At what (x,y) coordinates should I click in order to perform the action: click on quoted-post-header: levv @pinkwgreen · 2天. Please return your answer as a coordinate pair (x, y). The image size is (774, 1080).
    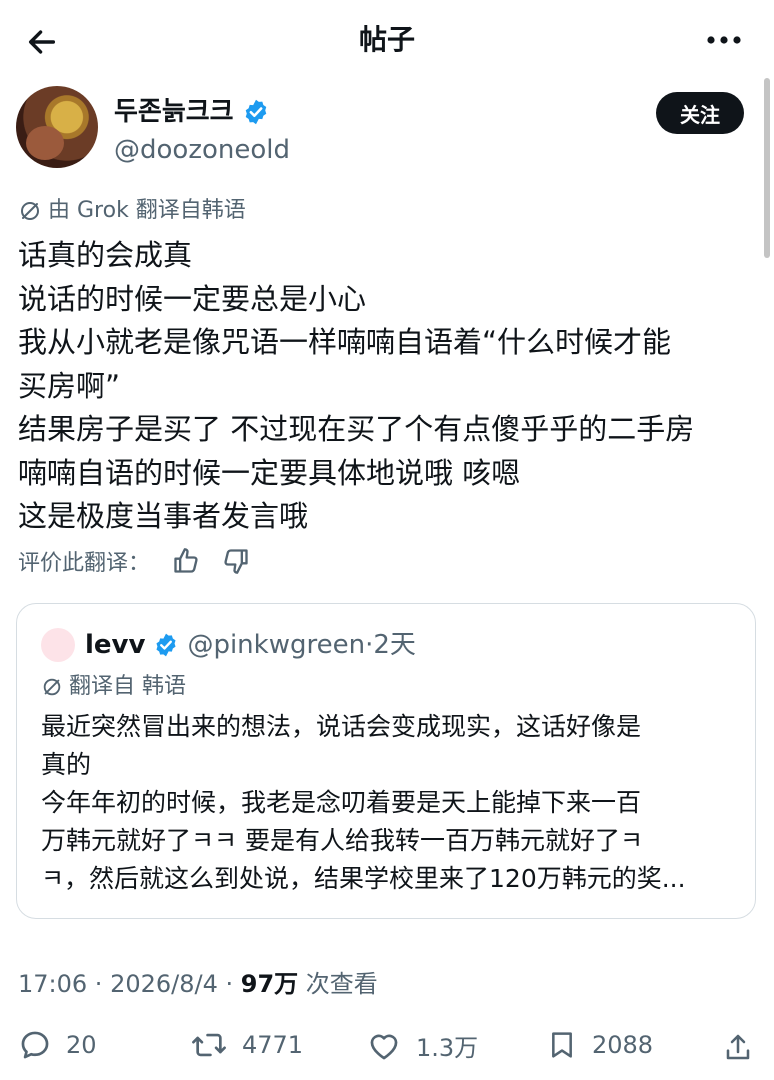
    Looking at the image, I should click on (250, 645).